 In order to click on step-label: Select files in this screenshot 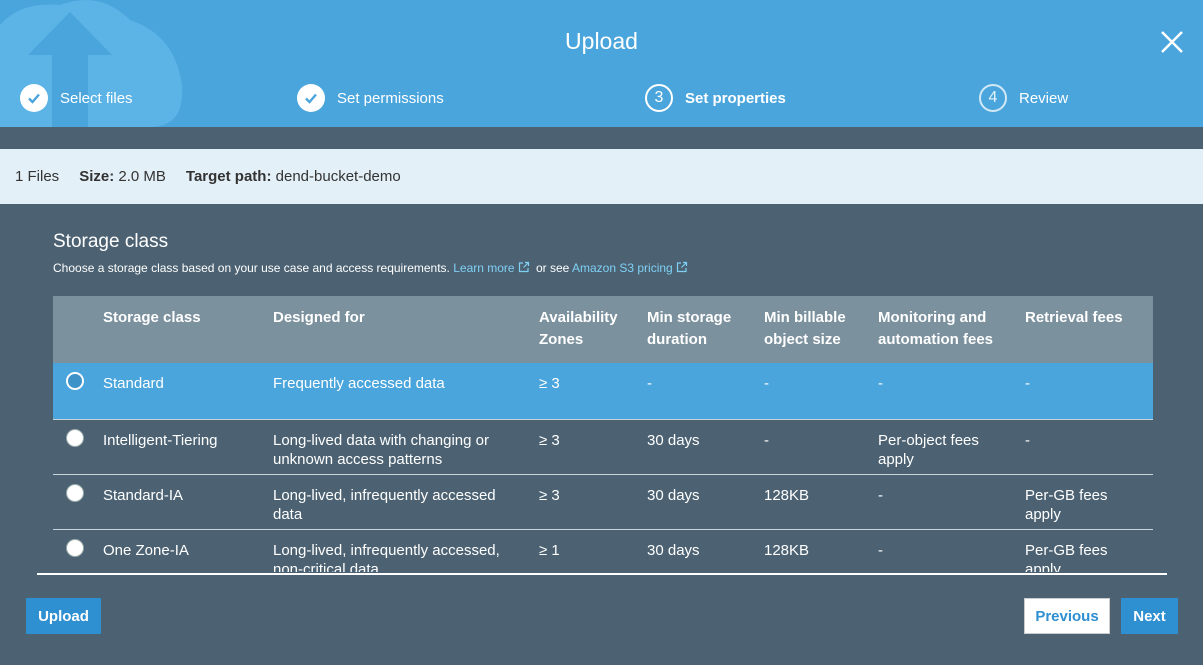, I will do `click(96, 98)`.